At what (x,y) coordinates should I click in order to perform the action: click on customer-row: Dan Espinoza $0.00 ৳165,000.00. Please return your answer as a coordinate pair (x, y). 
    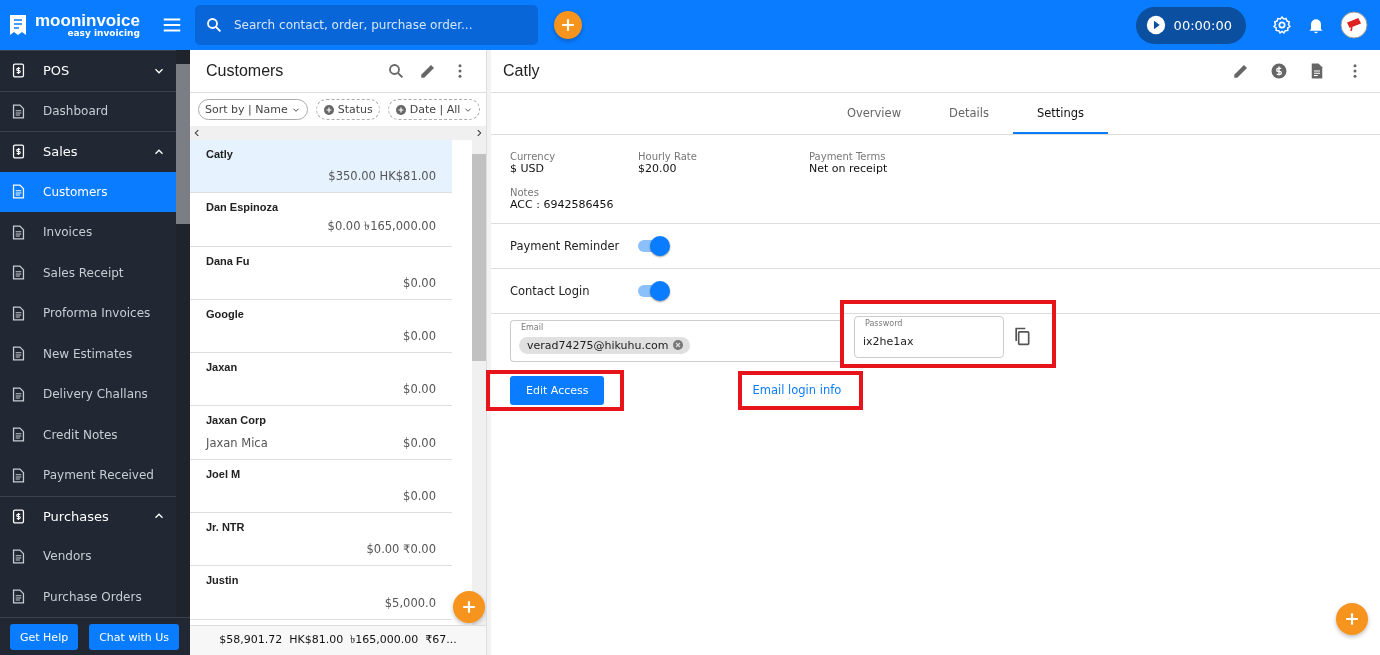
    Looking at the image, I should click on (321, 220).